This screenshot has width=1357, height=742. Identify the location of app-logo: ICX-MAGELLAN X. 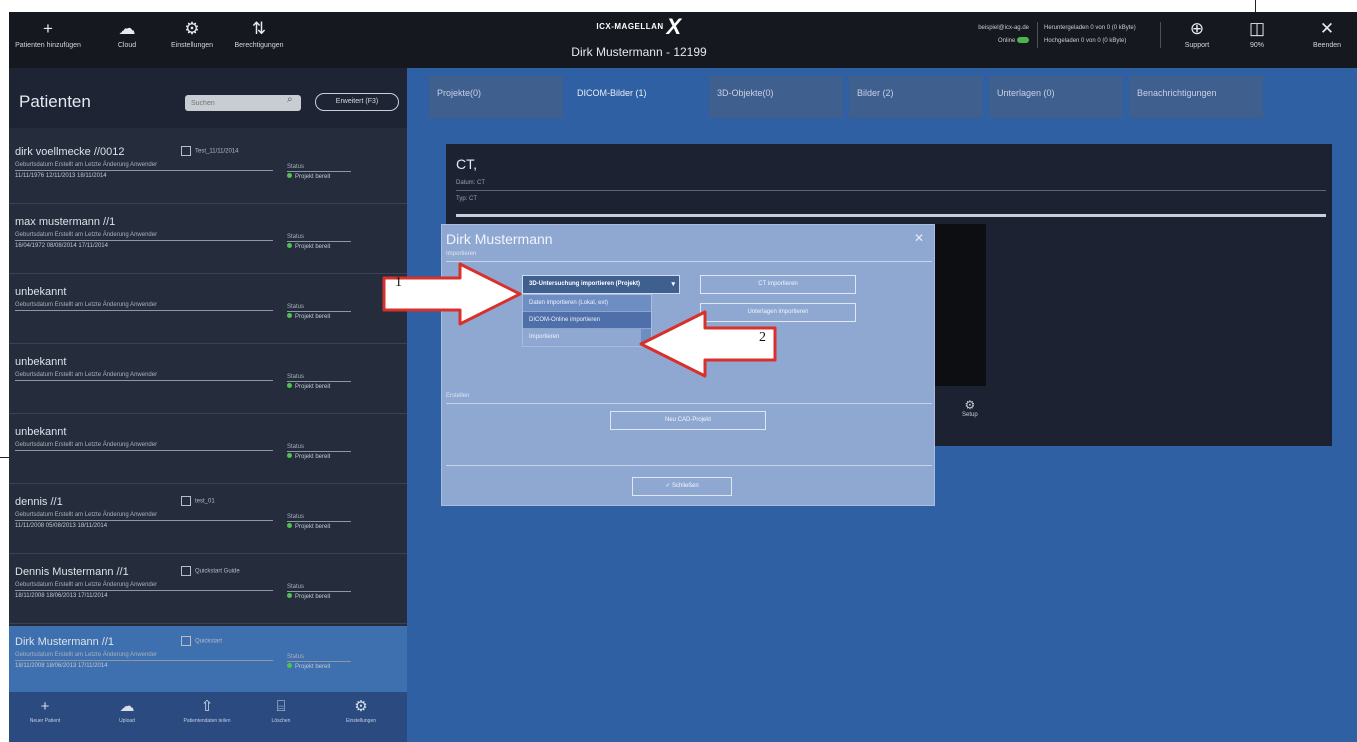
(639, 27).